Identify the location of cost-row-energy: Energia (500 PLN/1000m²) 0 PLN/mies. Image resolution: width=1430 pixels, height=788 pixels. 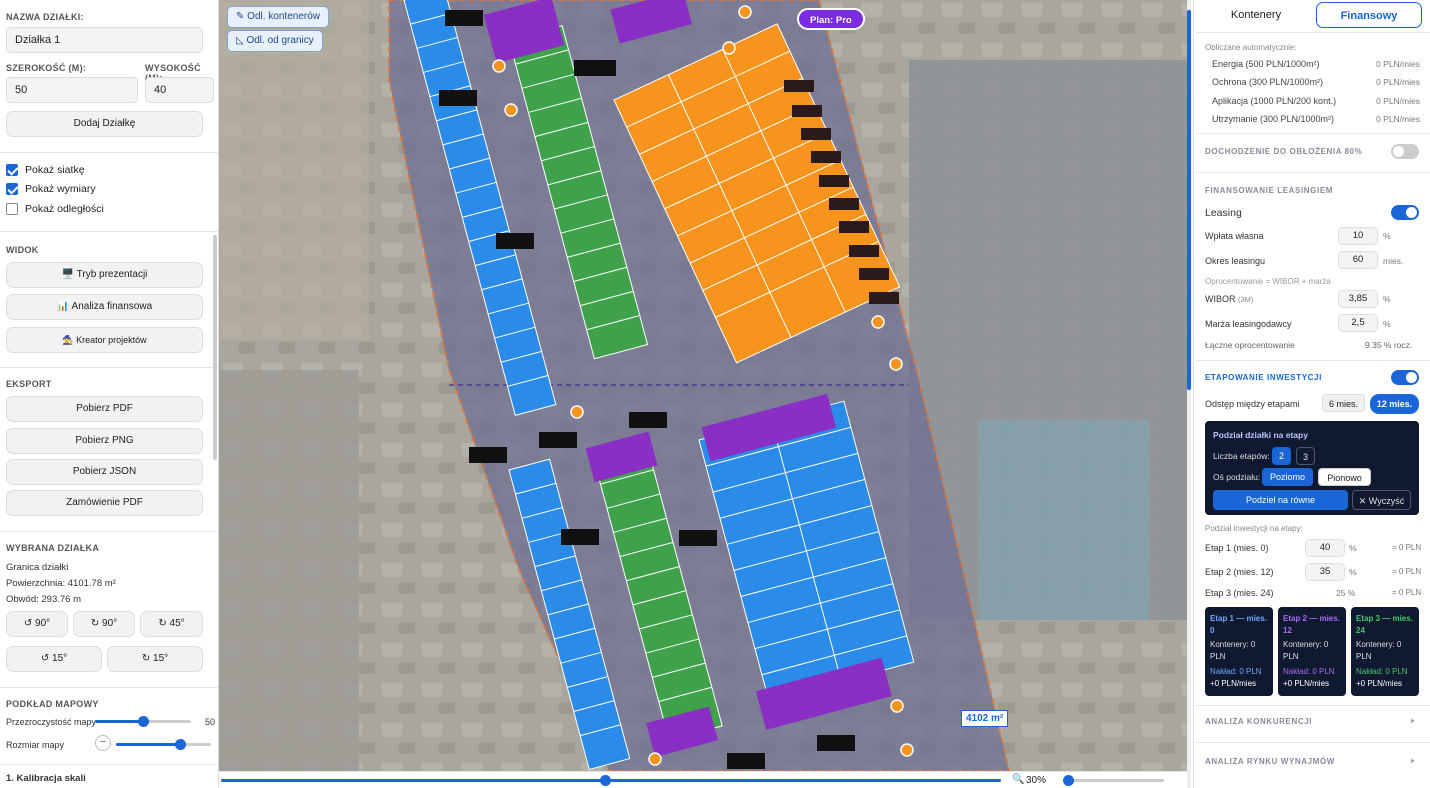
(1316, 64).